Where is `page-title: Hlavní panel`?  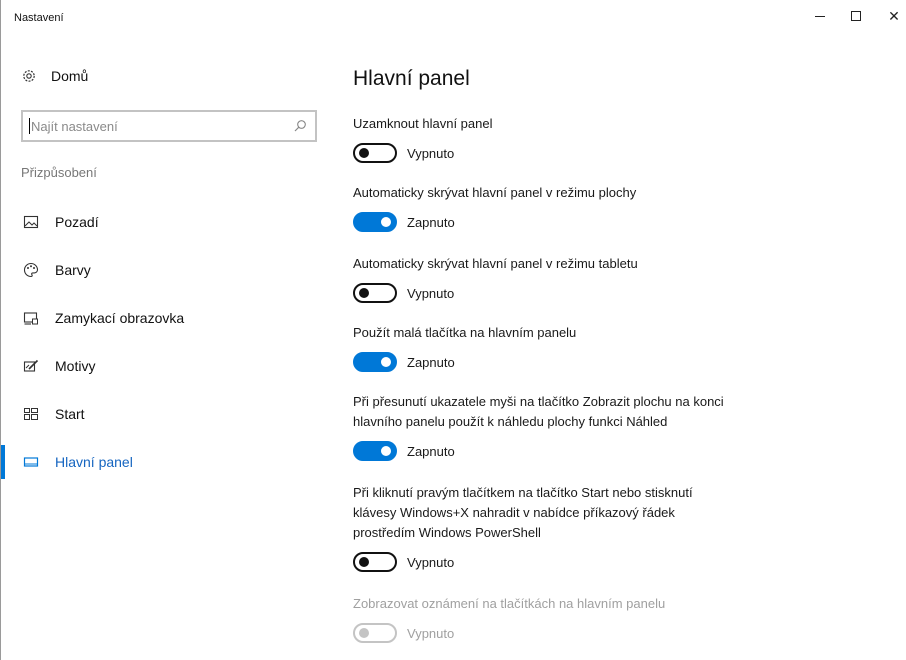
page-title: Hlavní panel is located at coordinates (411, 78).